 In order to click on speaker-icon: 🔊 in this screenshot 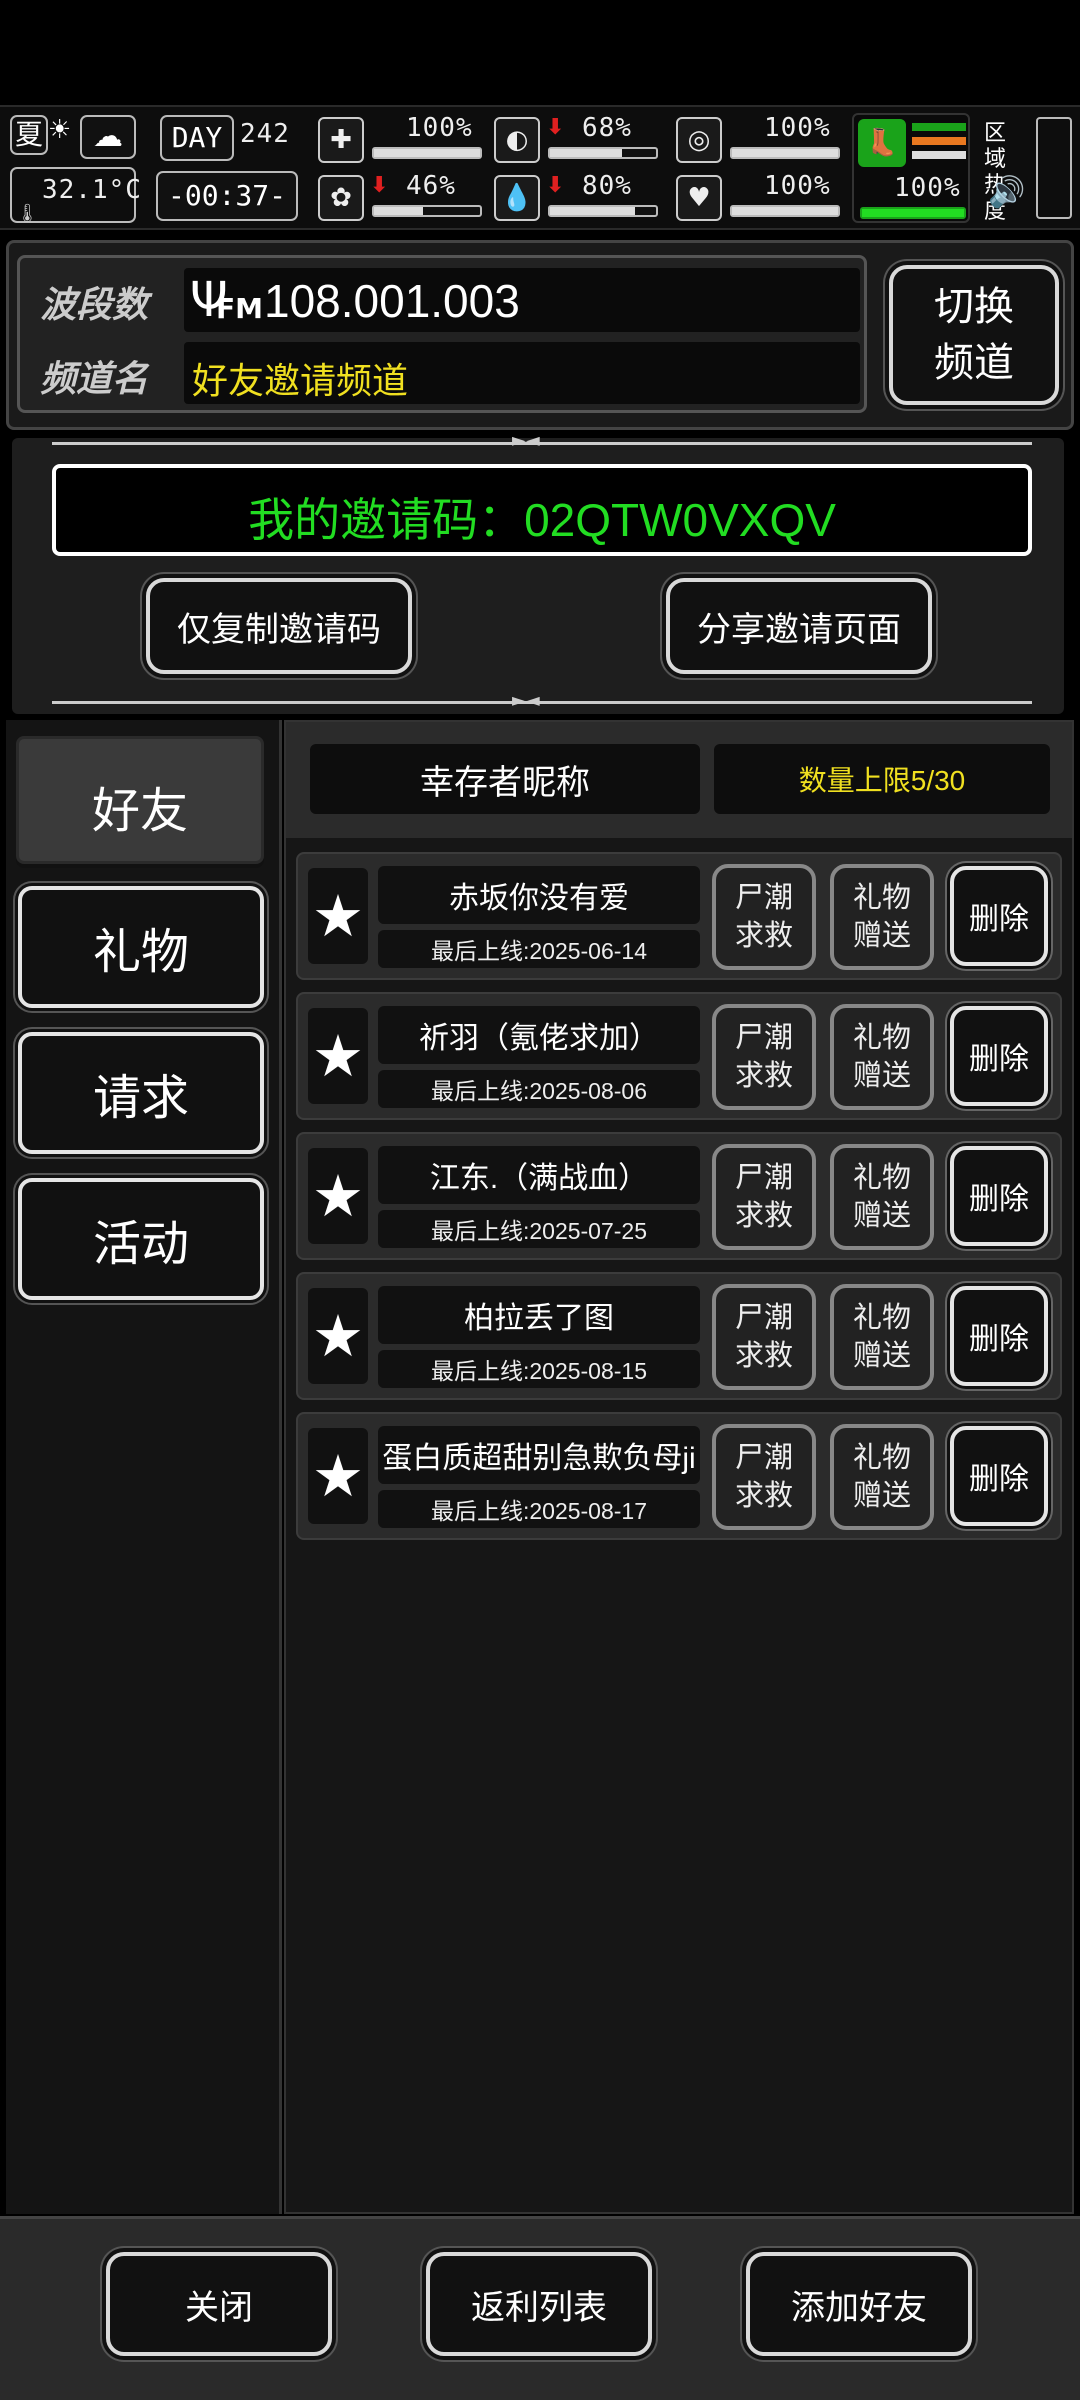, I will do `click(1006, 192)`.